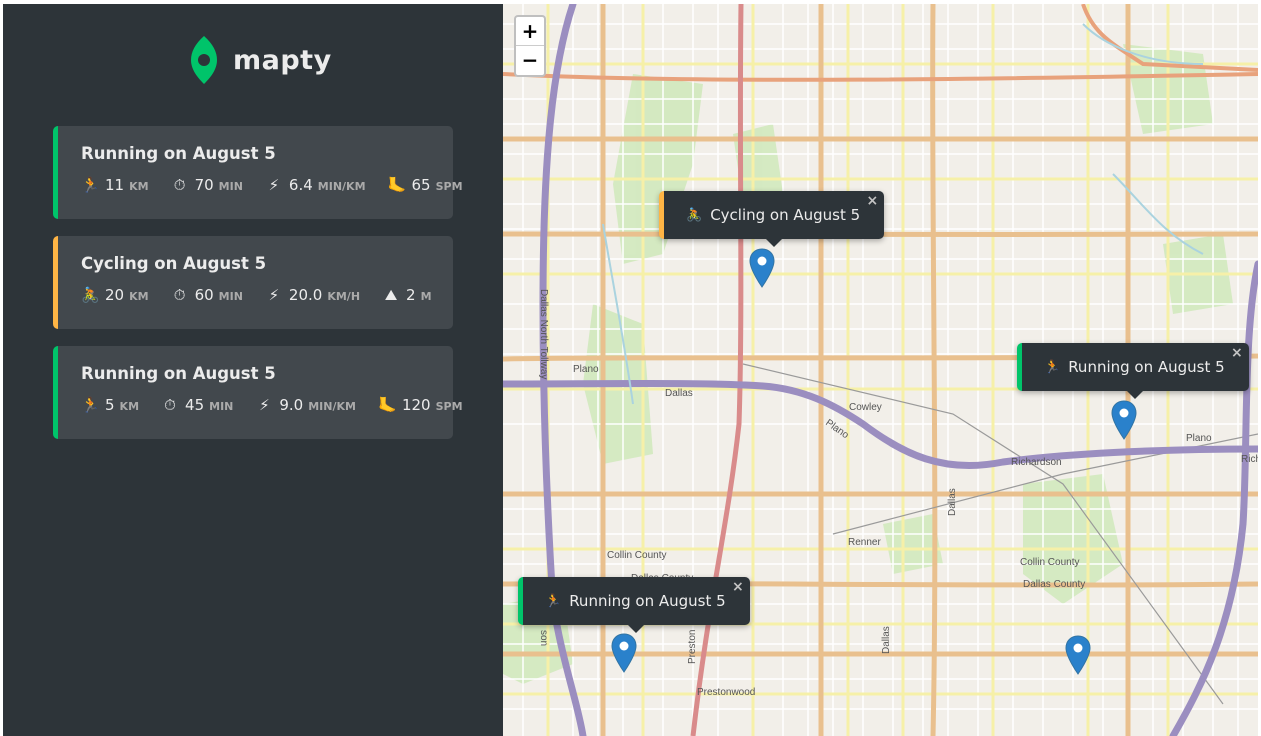  I want to click on app-name: mapty, so click(282, 60).